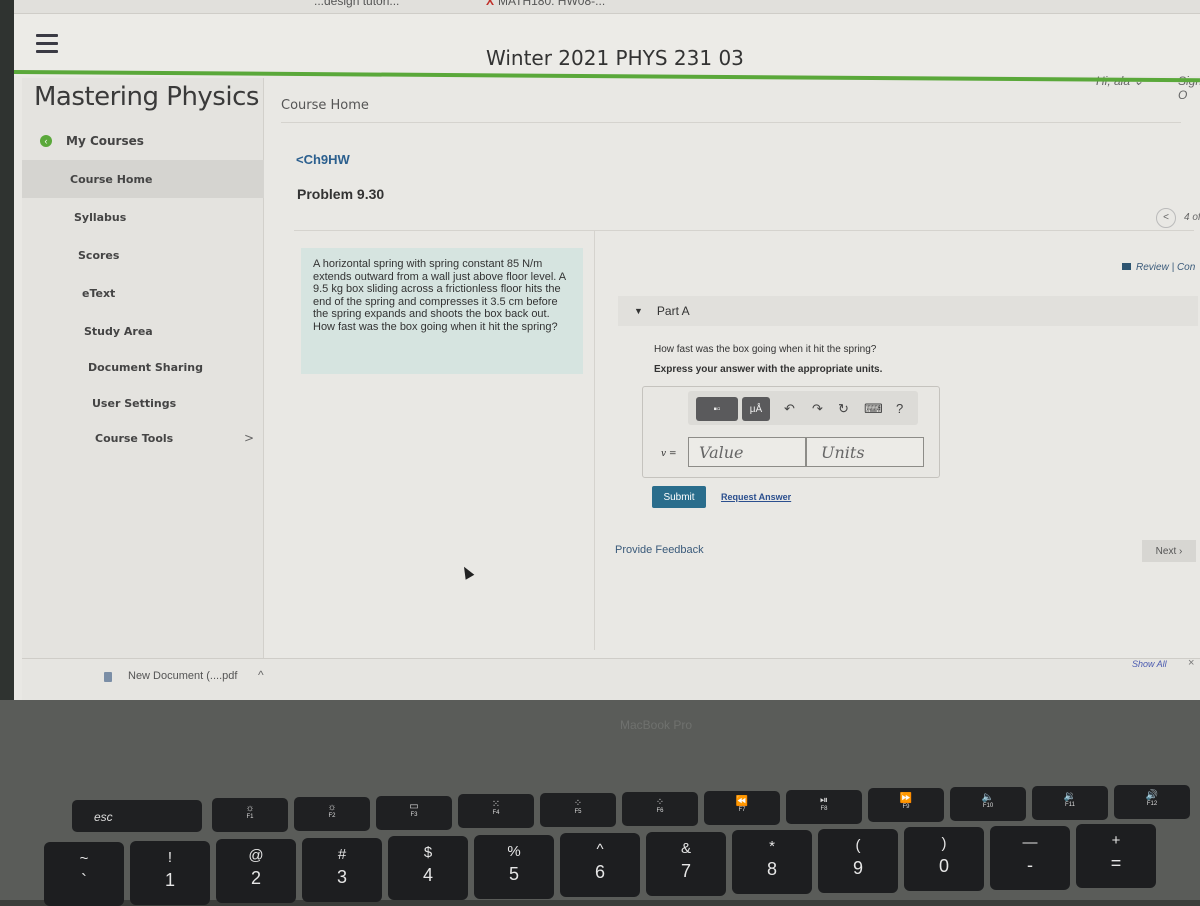  I want to click on page-header: Winter 2021 PHYS 231 03 Hi, ala ⌄ Sign O, so click(607, 58).